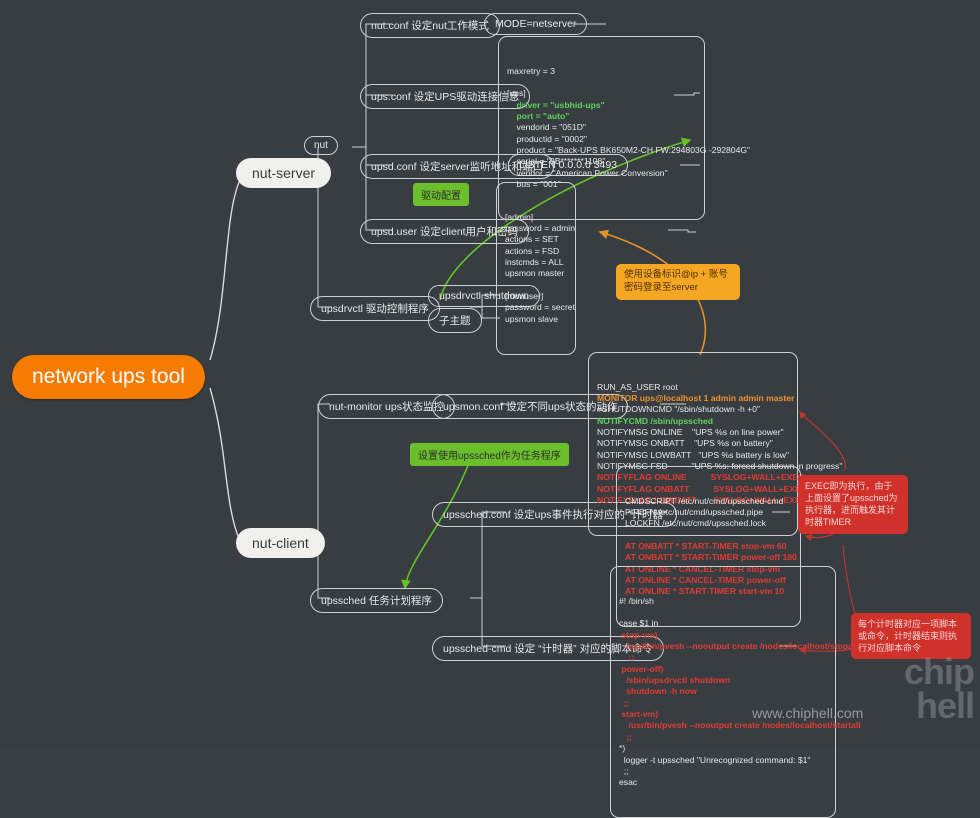 Image resolution: width=980 pixels, height=818 pixels. Describe the element at coordinates (939, 671) in the screenshot. I see `chiphell-logo-top: chip` at that location.